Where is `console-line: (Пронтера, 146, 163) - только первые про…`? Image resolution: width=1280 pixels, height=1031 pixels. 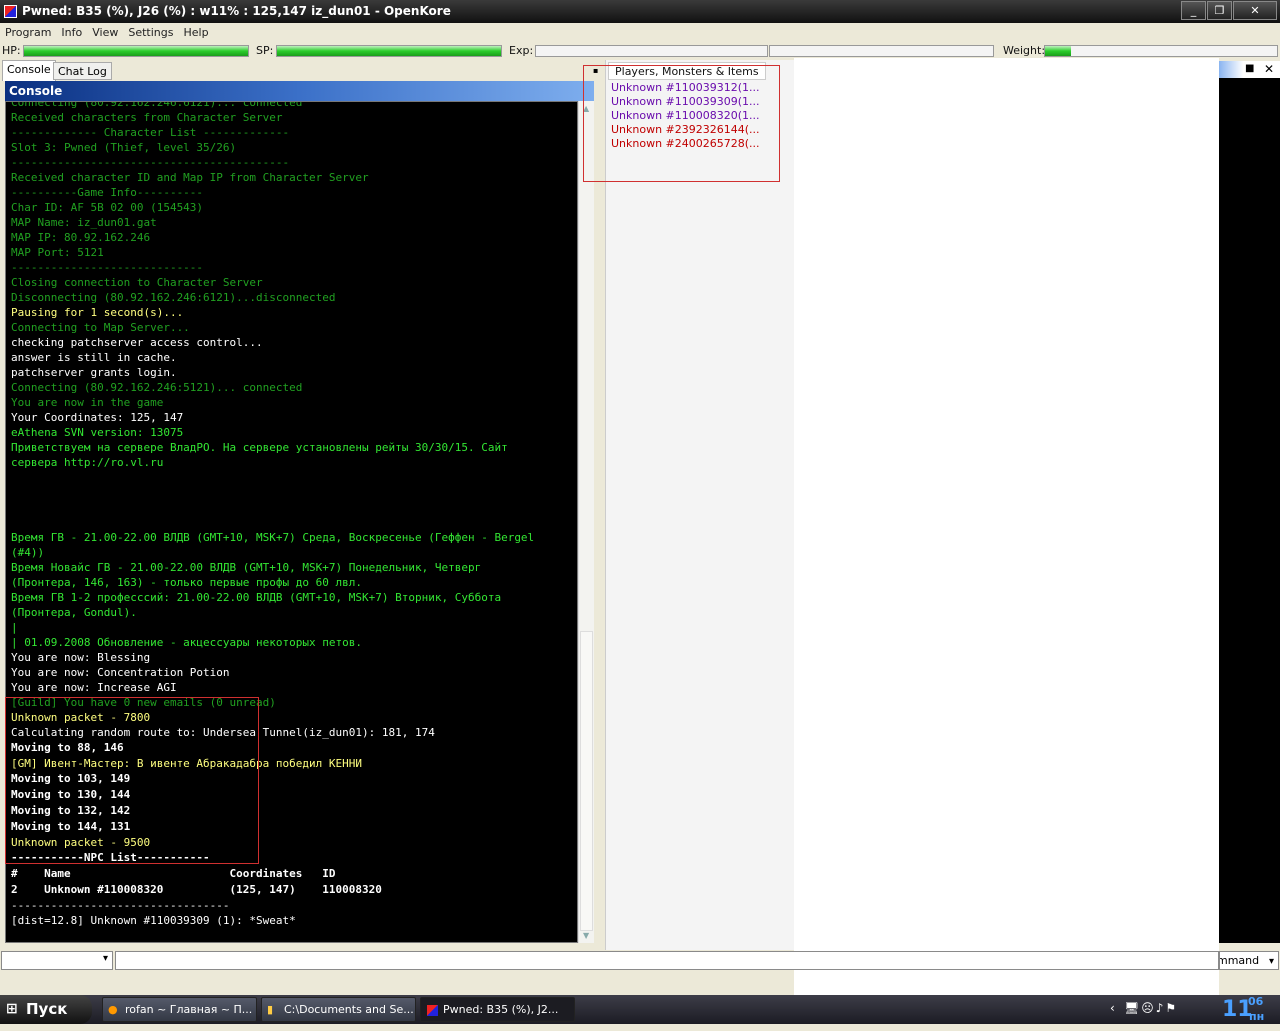
console-line: (Пронтера, 146, 163) - только первые про… is located at coordinates (186, 582).